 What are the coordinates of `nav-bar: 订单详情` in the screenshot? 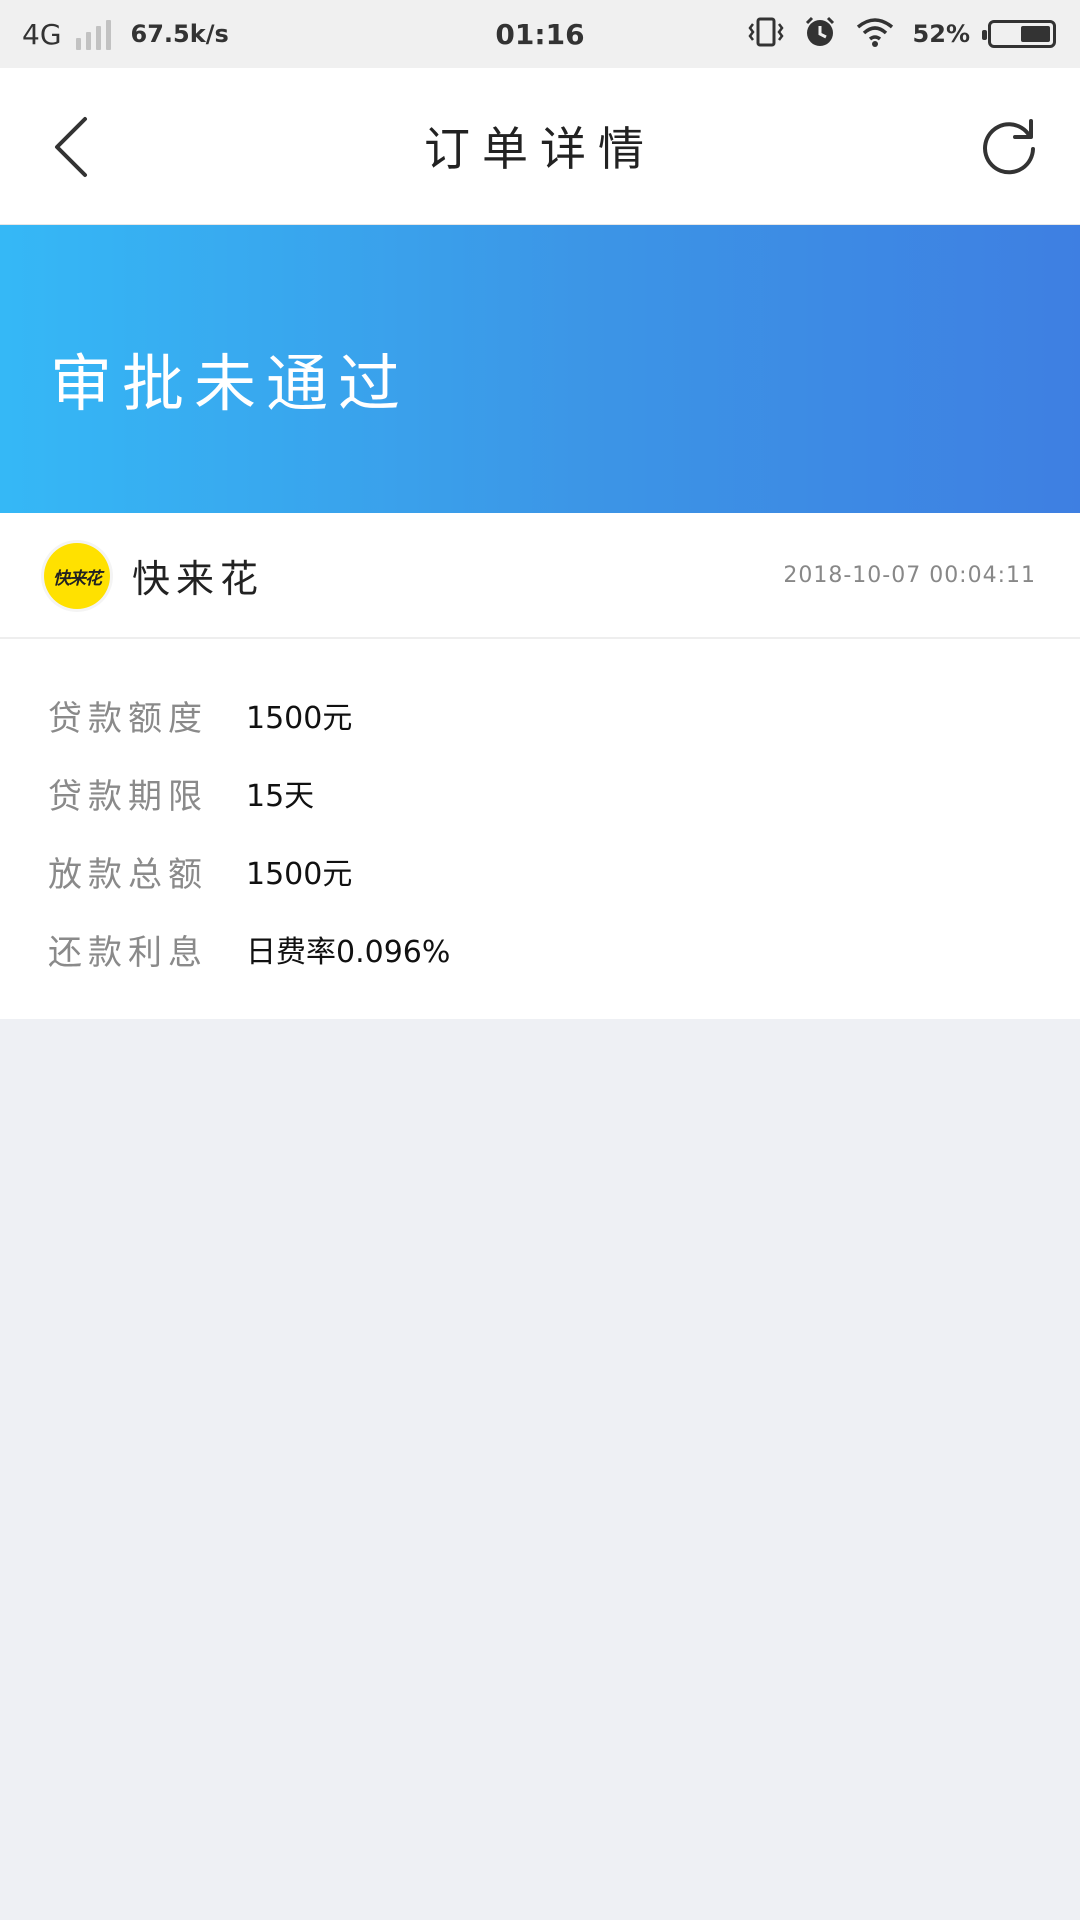 It's located at (540, 146).